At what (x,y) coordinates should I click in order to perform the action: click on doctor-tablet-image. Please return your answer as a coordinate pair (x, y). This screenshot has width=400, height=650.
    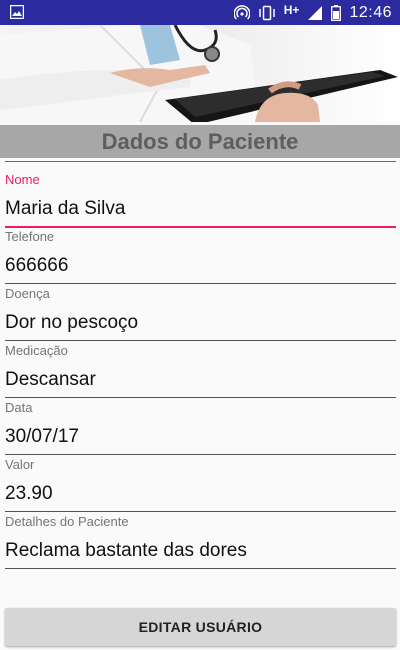
    Looking at the image, I should click on (200, 73).